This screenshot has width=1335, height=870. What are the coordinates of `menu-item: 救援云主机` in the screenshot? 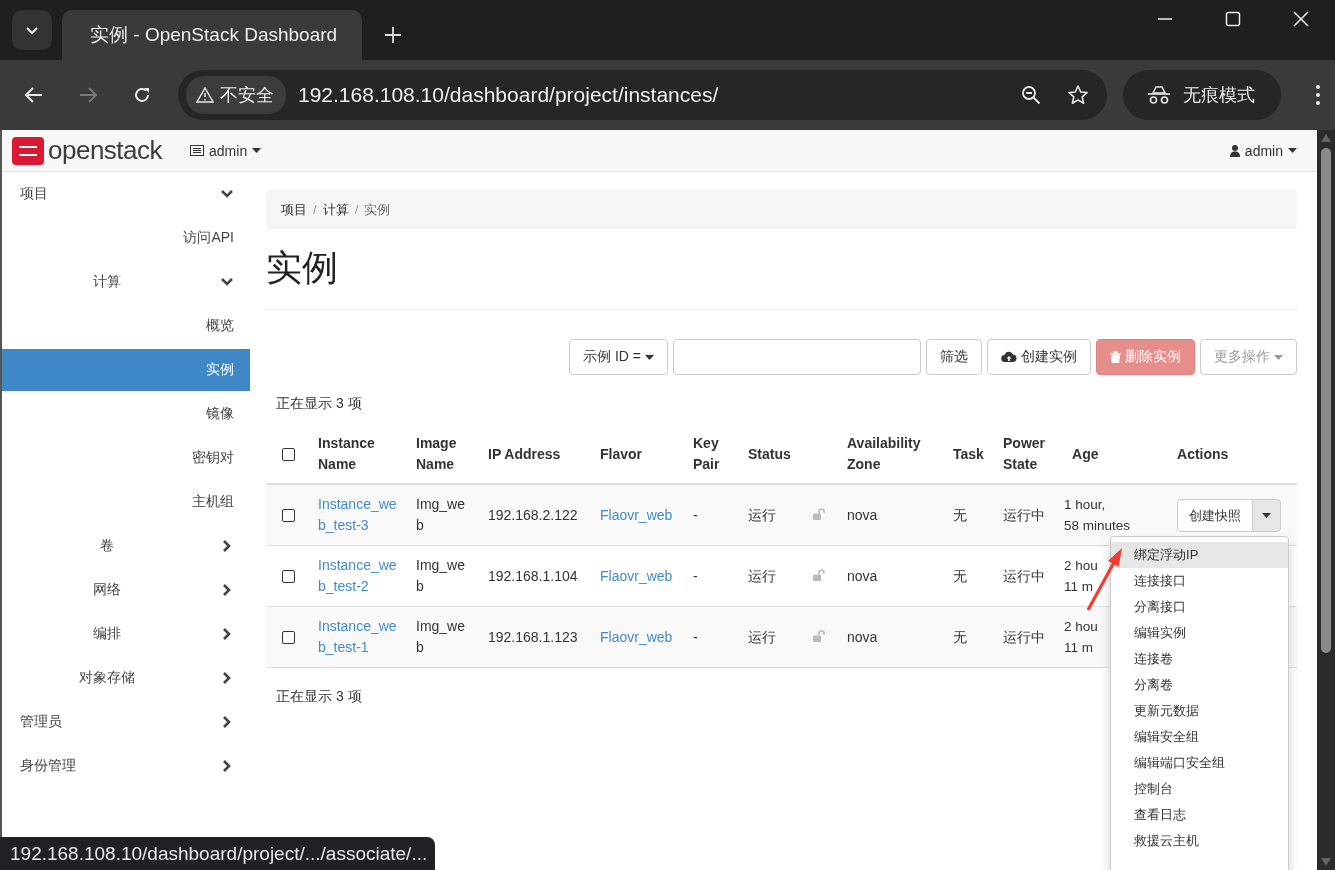 It's located at (1199, 840).